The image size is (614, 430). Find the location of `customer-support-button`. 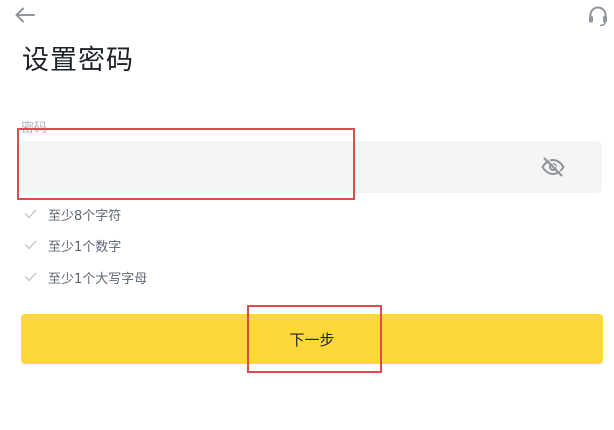

customer-support-button is located at coordinates (598, 16).